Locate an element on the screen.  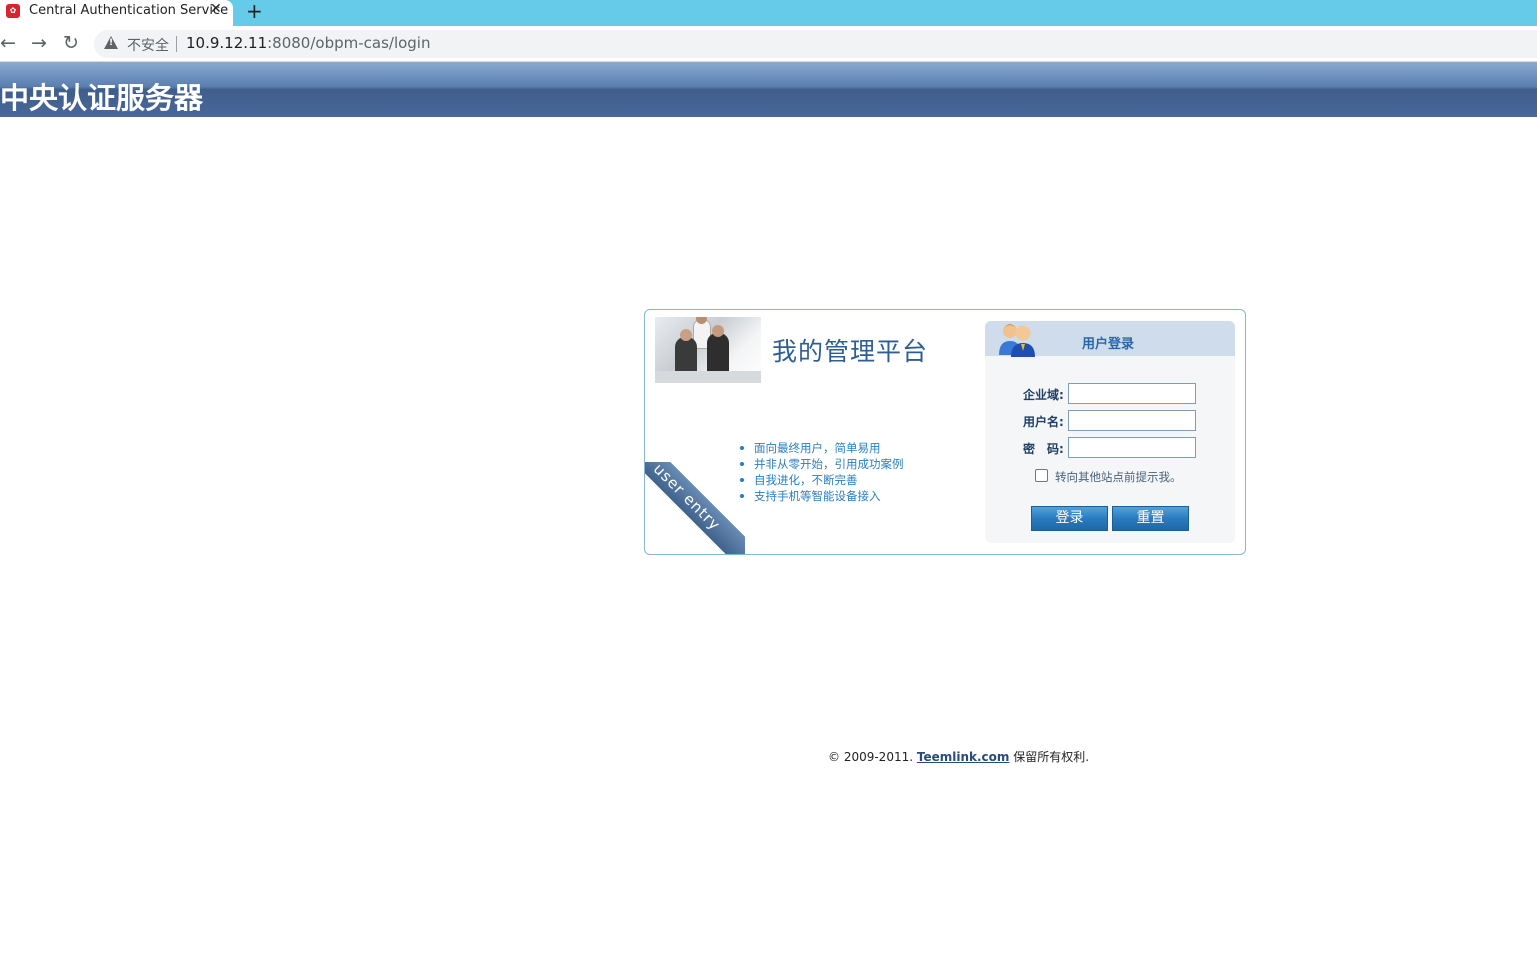
password-label: 密 码: is located at coordinates (1043, 449).